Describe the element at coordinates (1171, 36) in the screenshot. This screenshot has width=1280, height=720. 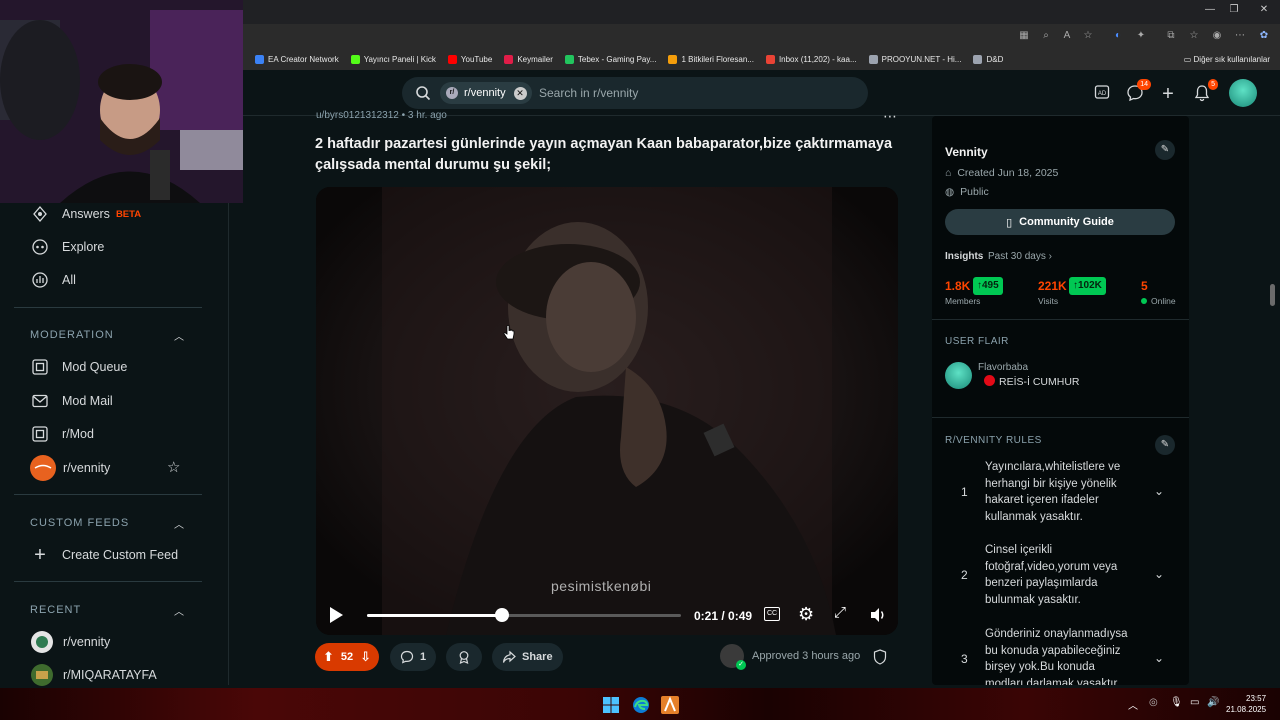
I see `split-screen-icon: ⧉` at that location.